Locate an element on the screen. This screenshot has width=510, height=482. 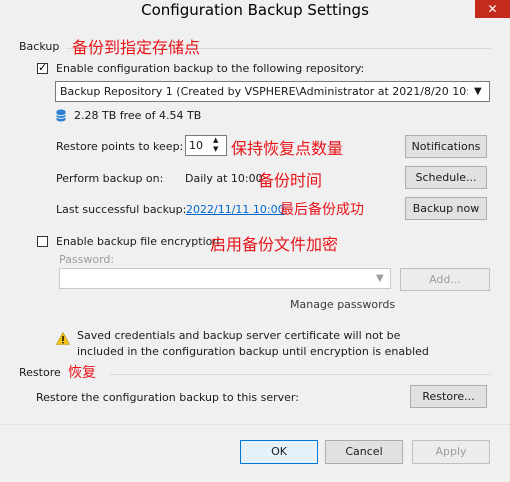
backup-now-button: Backup now is located at coordinates (446, 208).